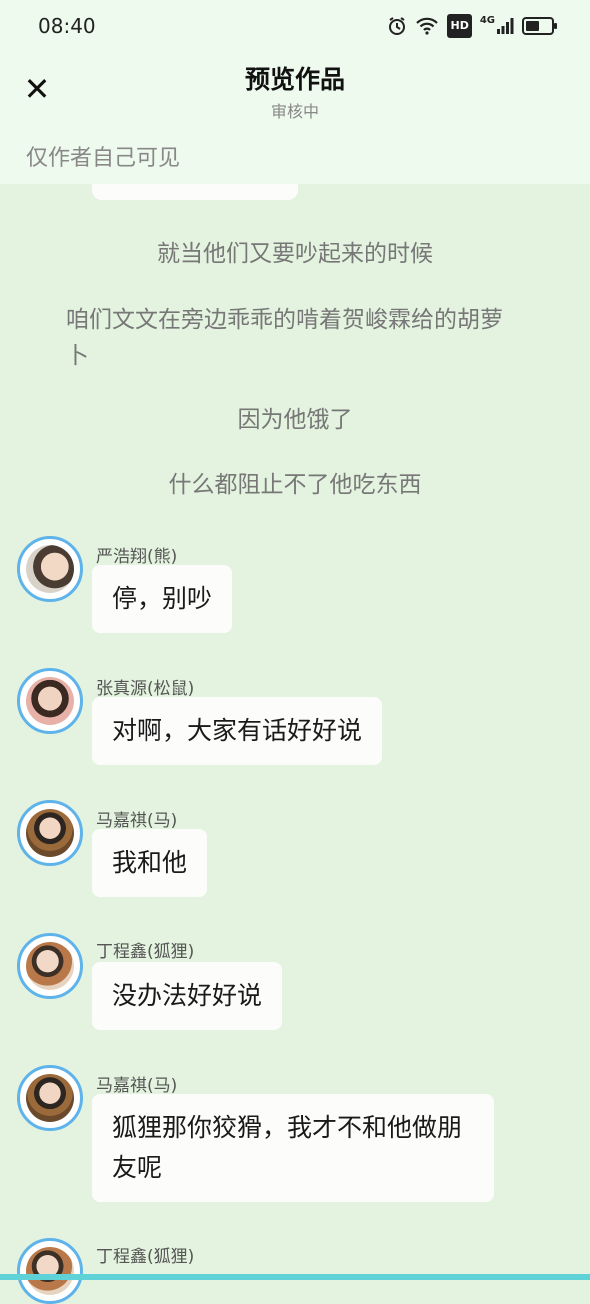  Describe the element at coordinates (293, 1148) in the screenshot. I see `message-bubble: 狐狸那你狡猾，我才不和他做朋友呢` at that location.